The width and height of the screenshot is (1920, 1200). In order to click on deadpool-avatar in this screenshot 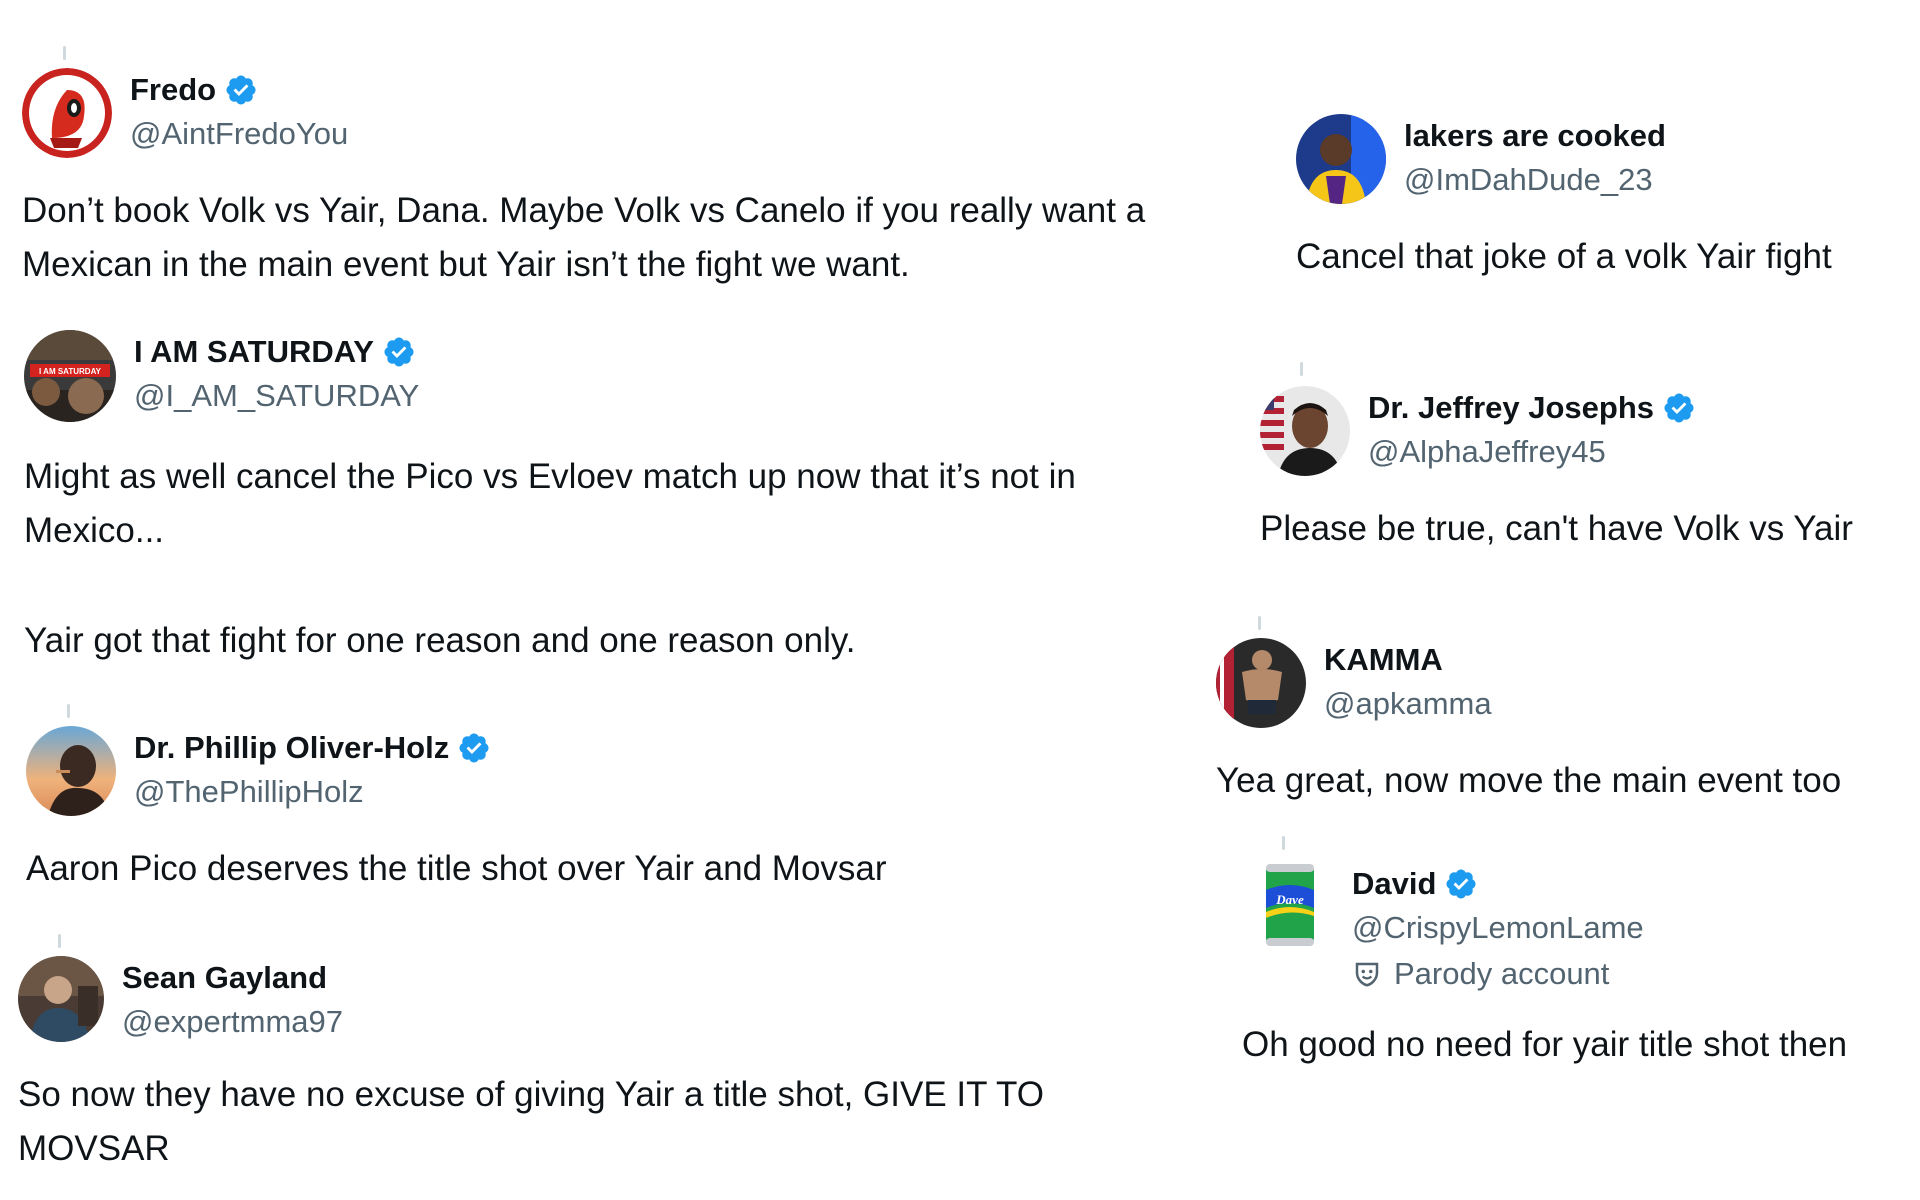, I will do `click(67, 113)`.